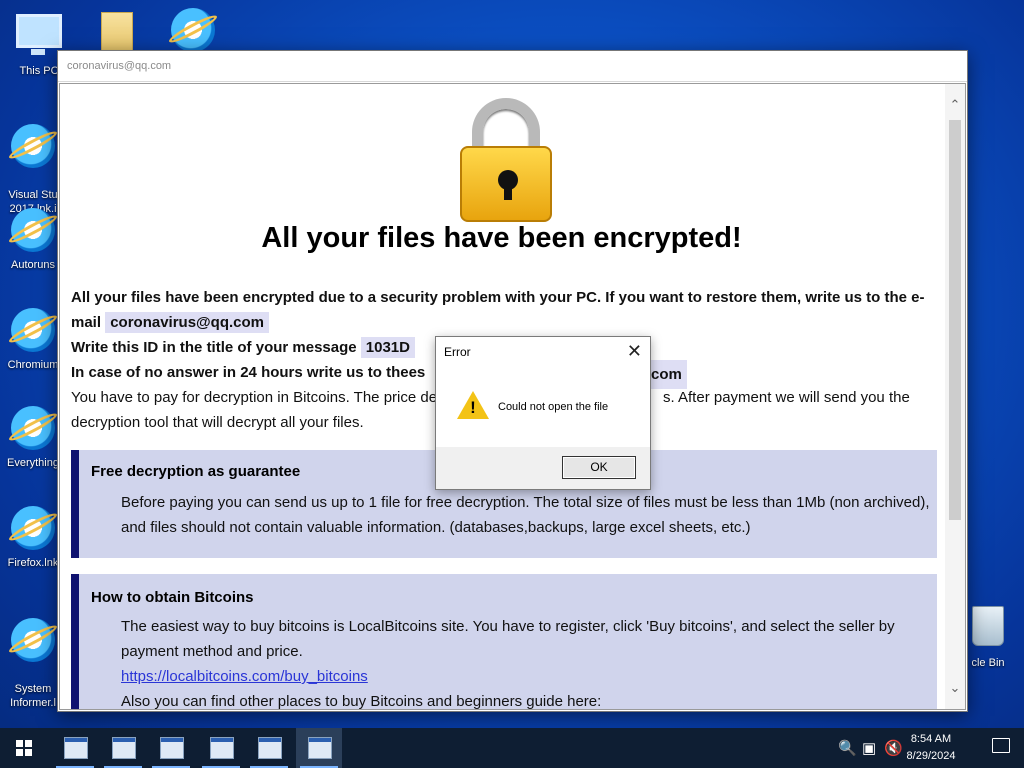 The height and width of the screenshot is (768, 1024). I want to click on section-title: Free decryption as guarantee, so click(196, 471).